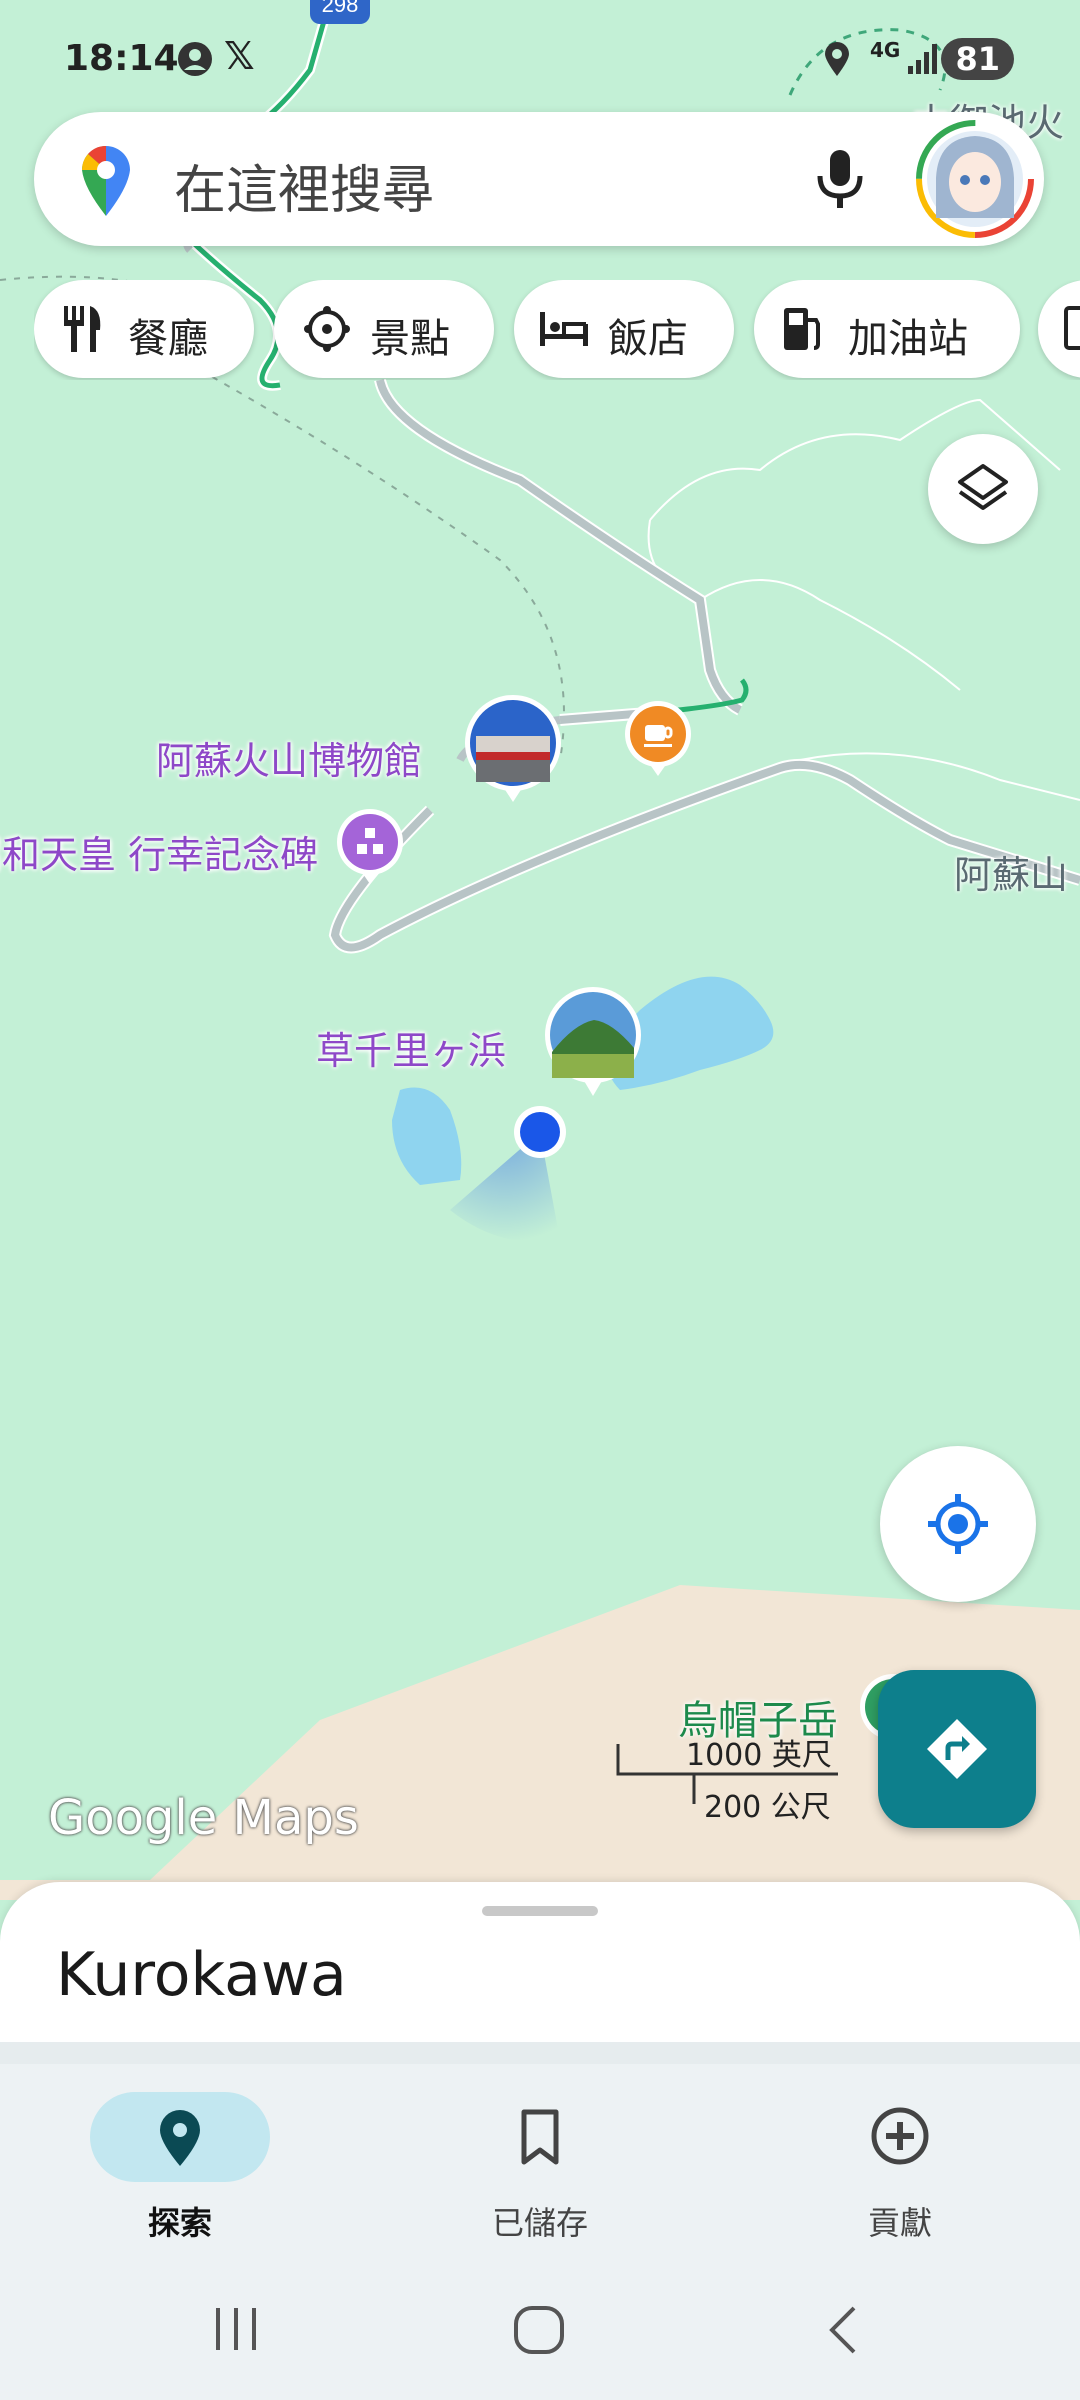  I want to click on nav-explore: 探索, so click(180, 2164).